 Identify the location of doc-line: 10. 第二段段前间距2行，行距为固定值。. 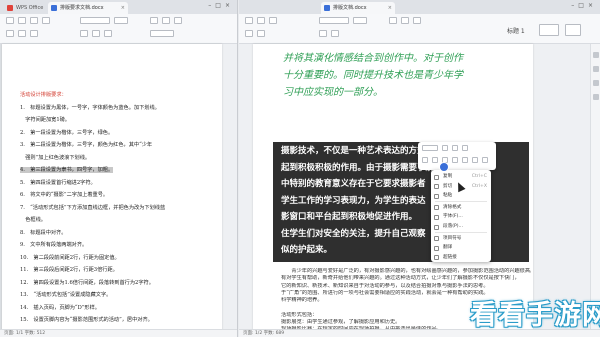
(70, 257).